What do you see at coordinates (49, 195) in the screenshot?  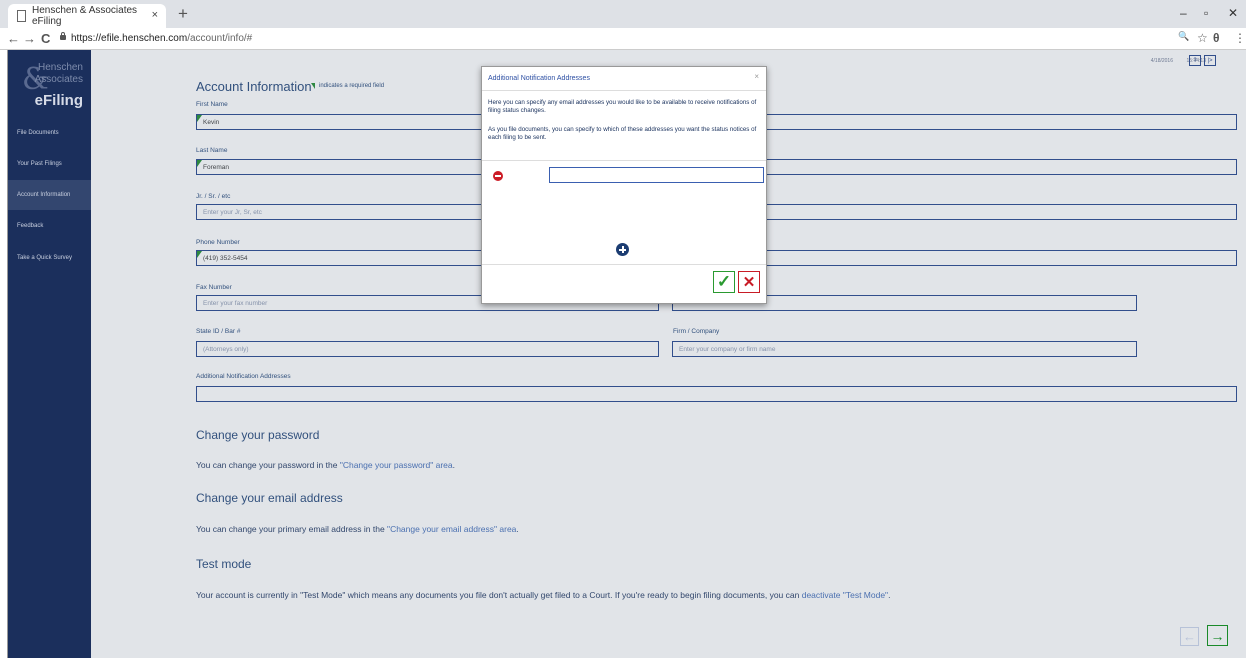 I see `sidebar-item-account-information: Account Information` at bounding box center [49, 195].